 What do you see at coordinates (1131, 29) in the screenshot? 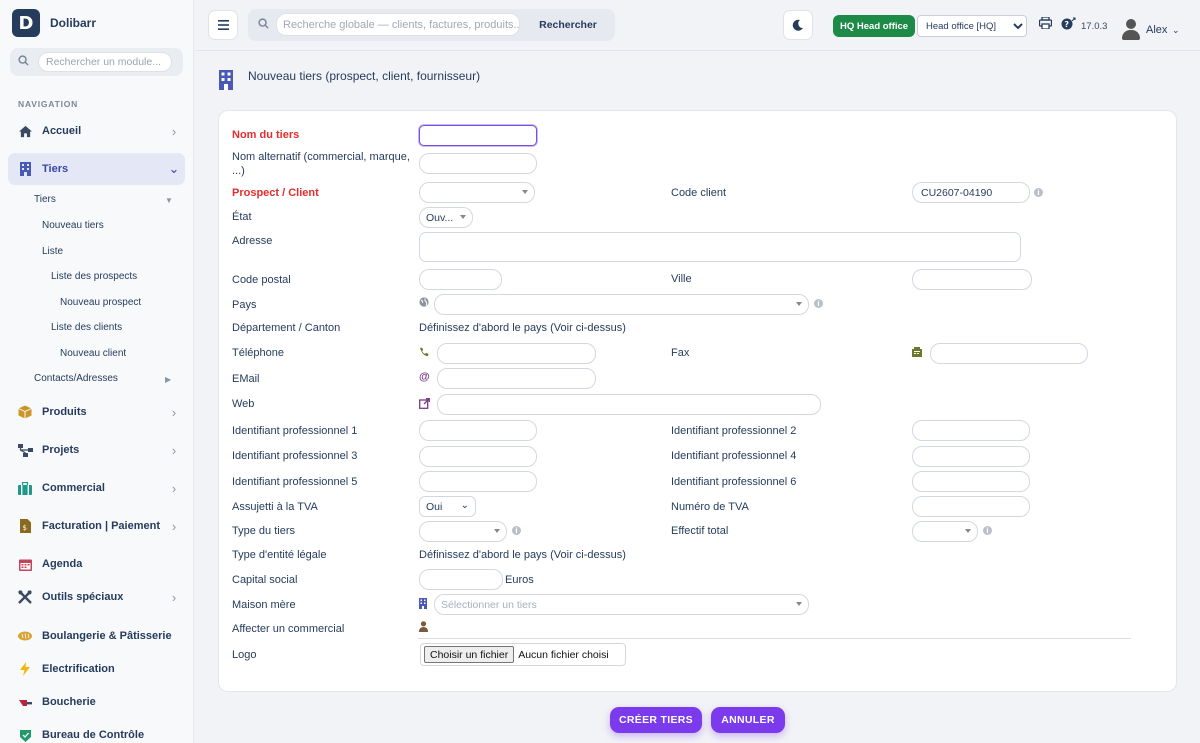
I see `avatar` at bounding box center [1131, 29].